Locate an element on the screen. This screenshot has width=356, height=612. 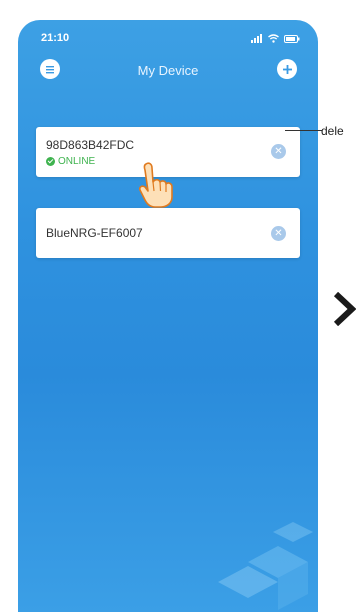
status-icons is located at coordinates (275, 39).